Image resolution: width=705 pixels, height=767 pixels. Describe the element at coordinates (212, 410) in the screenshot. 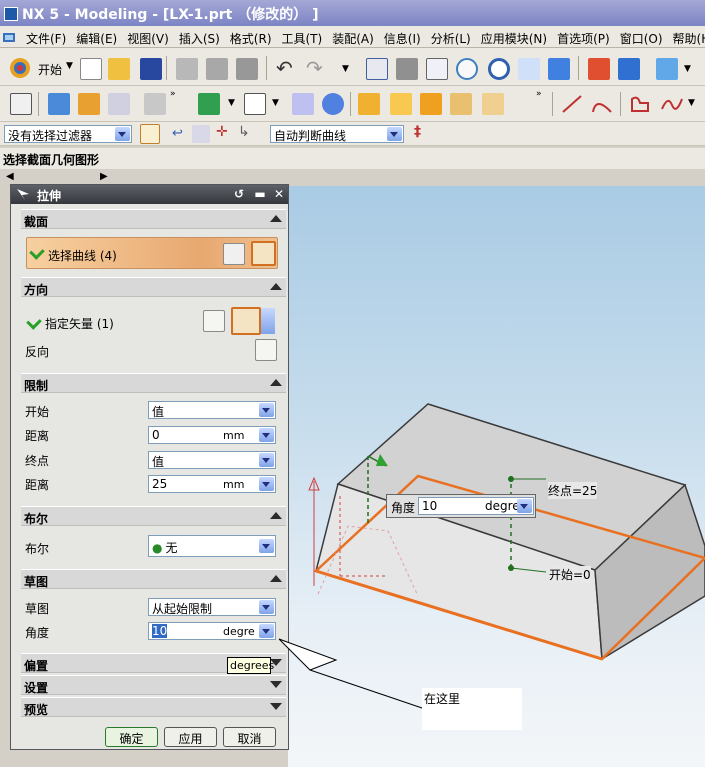

I see `start-limit-dropdown: 值` at that location.